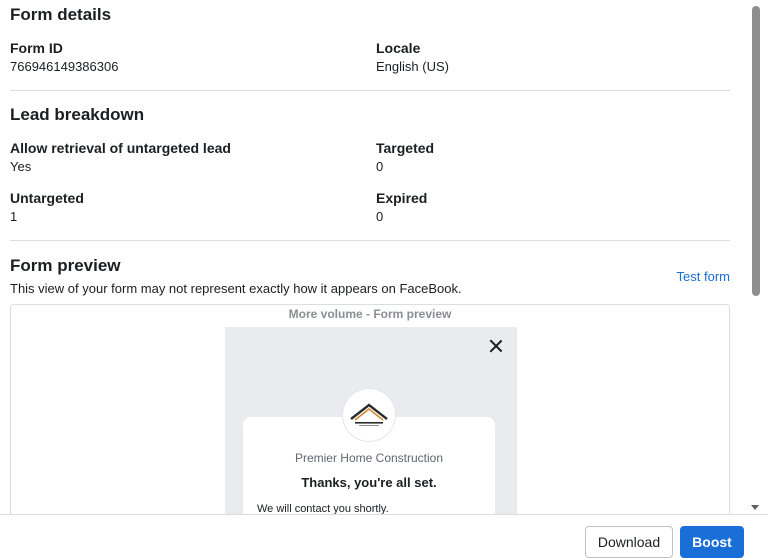 The height and width of the screenshot is (558, 768). I want to click on form-details-title: Form details, so click(61, 14).